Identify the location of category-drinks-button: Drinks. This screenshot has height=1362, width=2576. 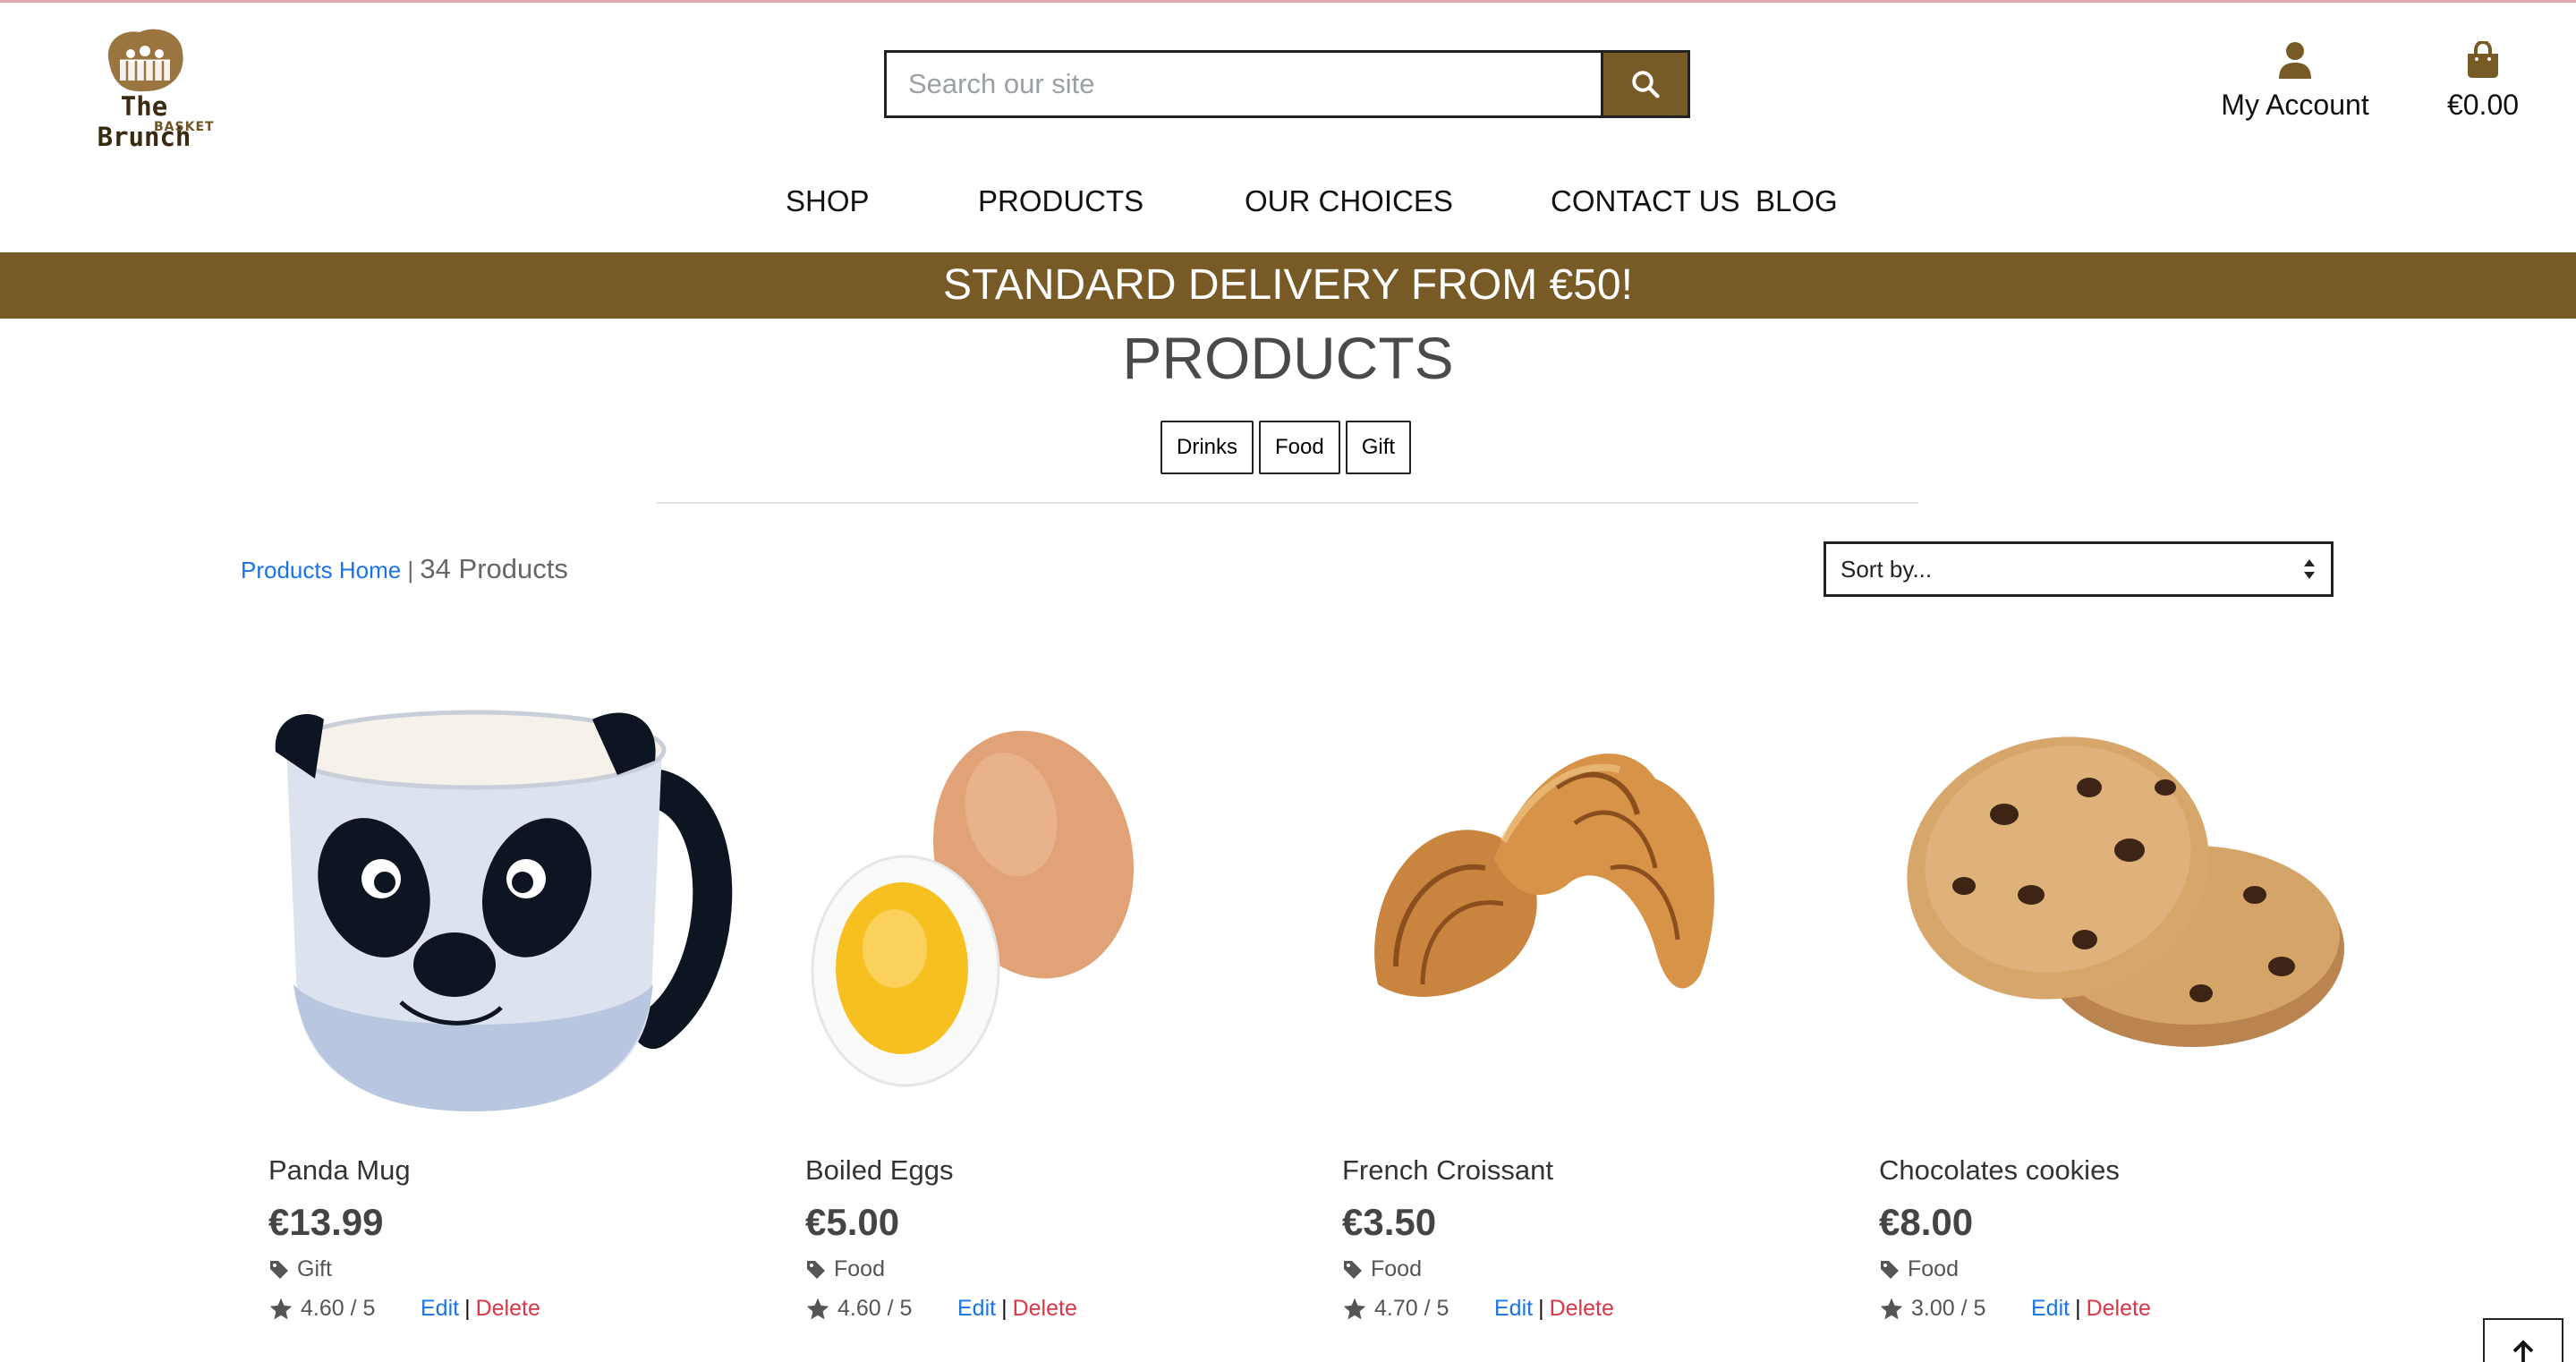
(1207, 447).